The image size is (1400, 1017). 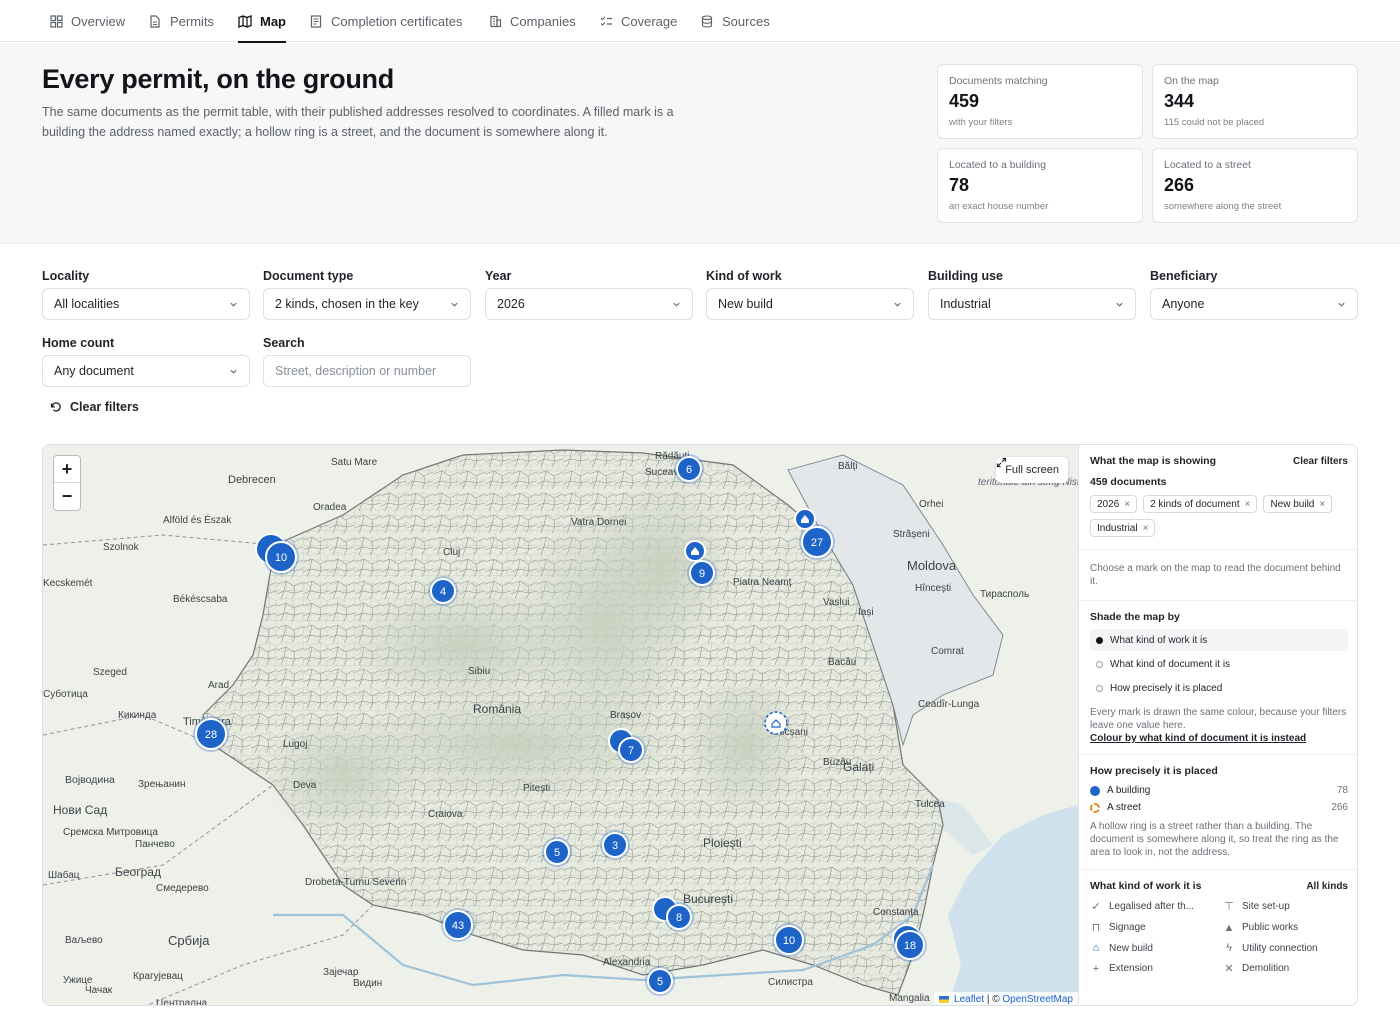 I want to click on filter-year: Year 2026, so click(x=589, y=294).